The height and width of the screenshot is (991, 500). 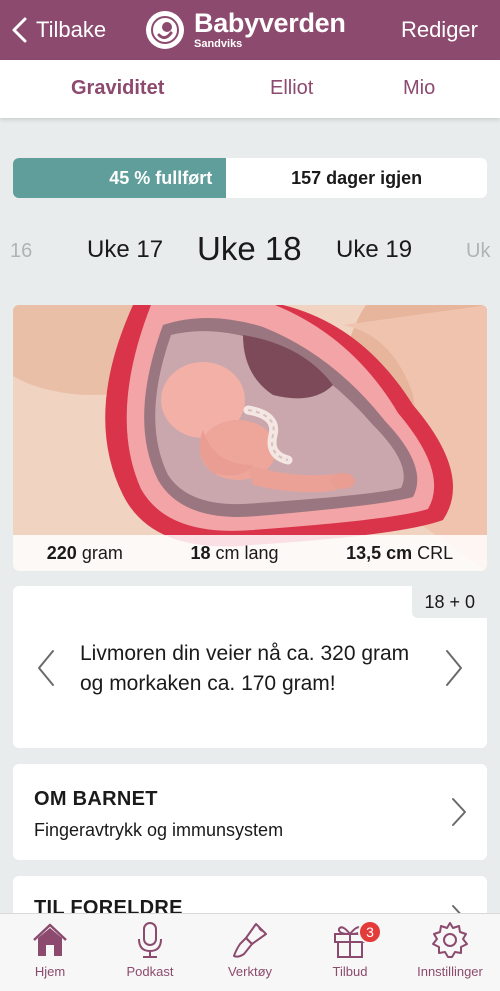 What do you see at coordinates (350, 971) in the screenshot?
I see `nav-label: Tilbud` at bounding box center [350, 971].